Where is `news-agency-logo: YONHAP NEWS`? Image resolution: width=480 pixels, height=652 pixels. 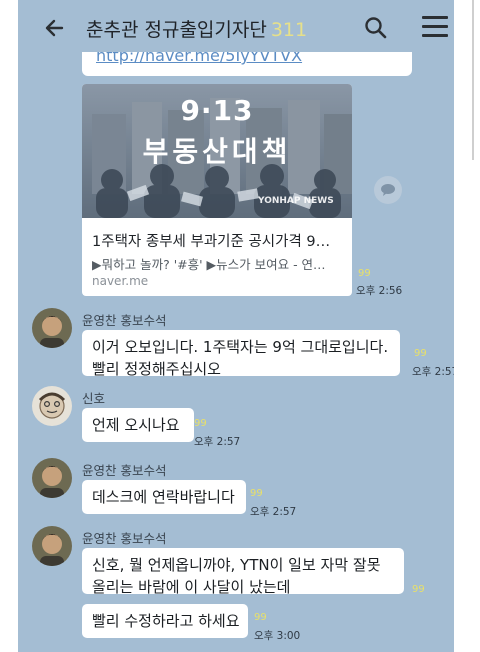
news-agency-logo: YONHAP NEWS is located at coordinates (296, 201).